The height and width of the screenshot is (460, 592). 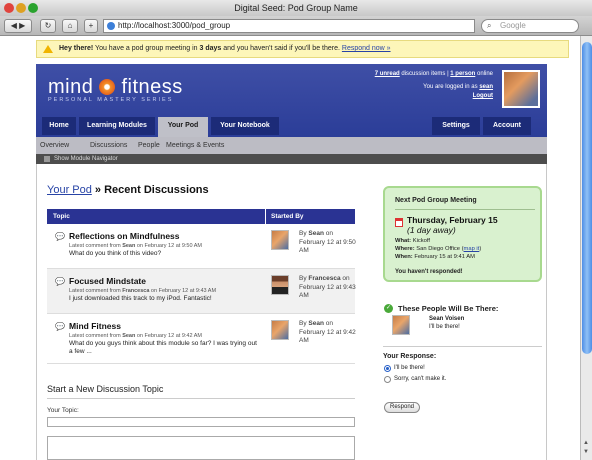 I want to click on globe-icon, so click(x=111, y=26).